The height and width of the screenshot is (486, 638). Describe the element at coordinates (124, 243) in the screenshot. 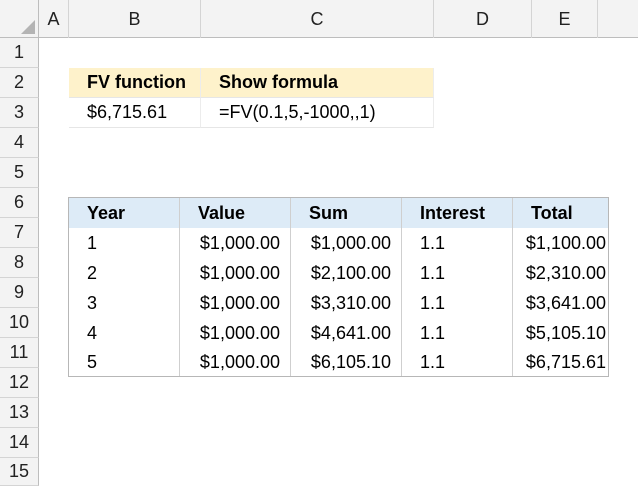

I see `table-cell-year: 1` at that location.